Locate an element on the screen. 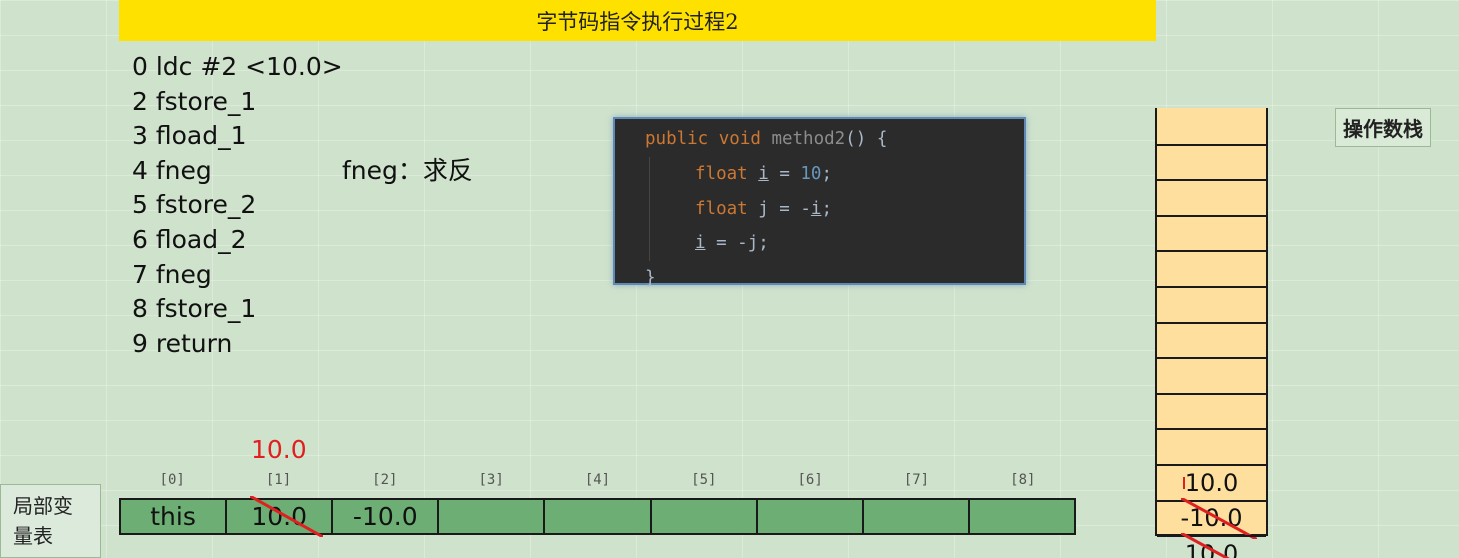 The width and height of the screenshot is (1459, 558). local-variable-table-label: 局部变 量表 is located at coordinates (50, 521).